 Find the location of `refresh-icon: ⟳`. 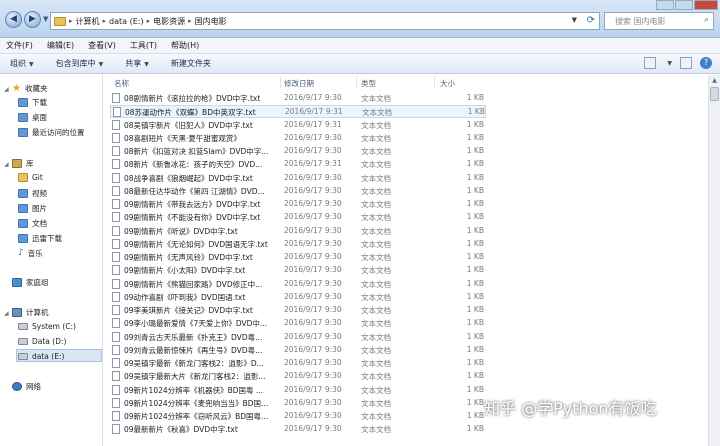

refresh-icon: ⟳ is located at coordinates (591, 20).